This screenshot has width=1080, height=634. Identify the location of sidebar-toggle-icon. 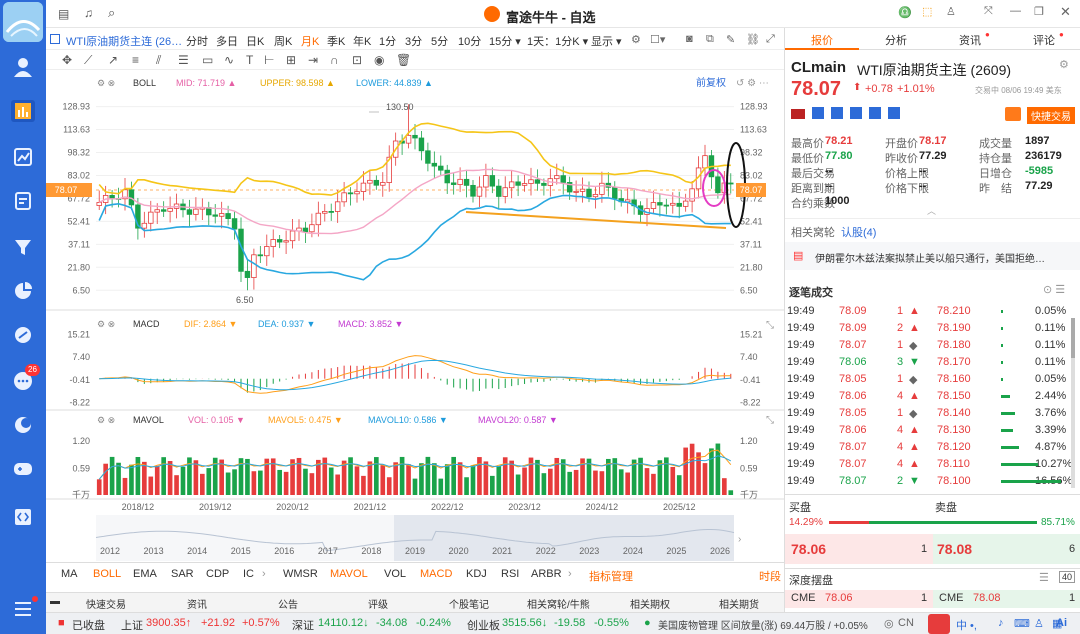
(55, 39).